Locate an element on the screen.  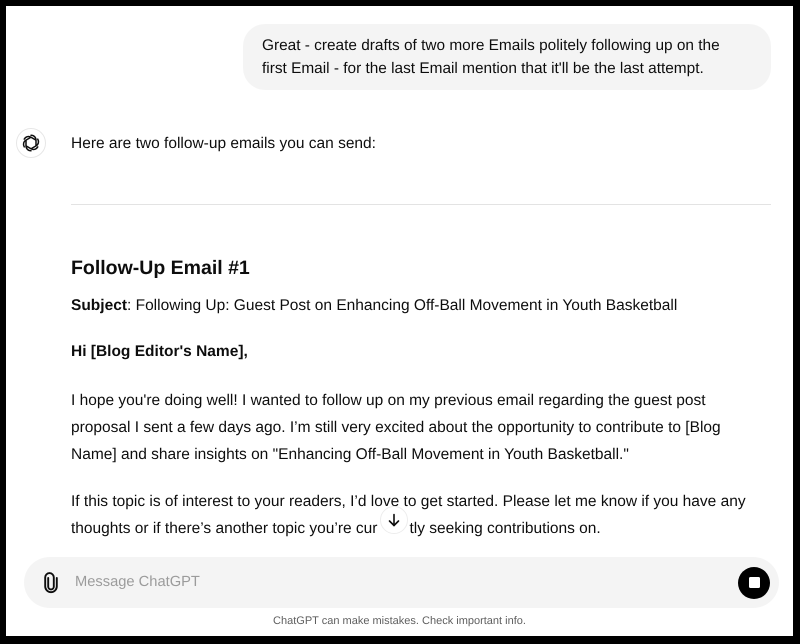
email-paragraph-text: tly seeking contributions on. is located at coordinates (505, 529).